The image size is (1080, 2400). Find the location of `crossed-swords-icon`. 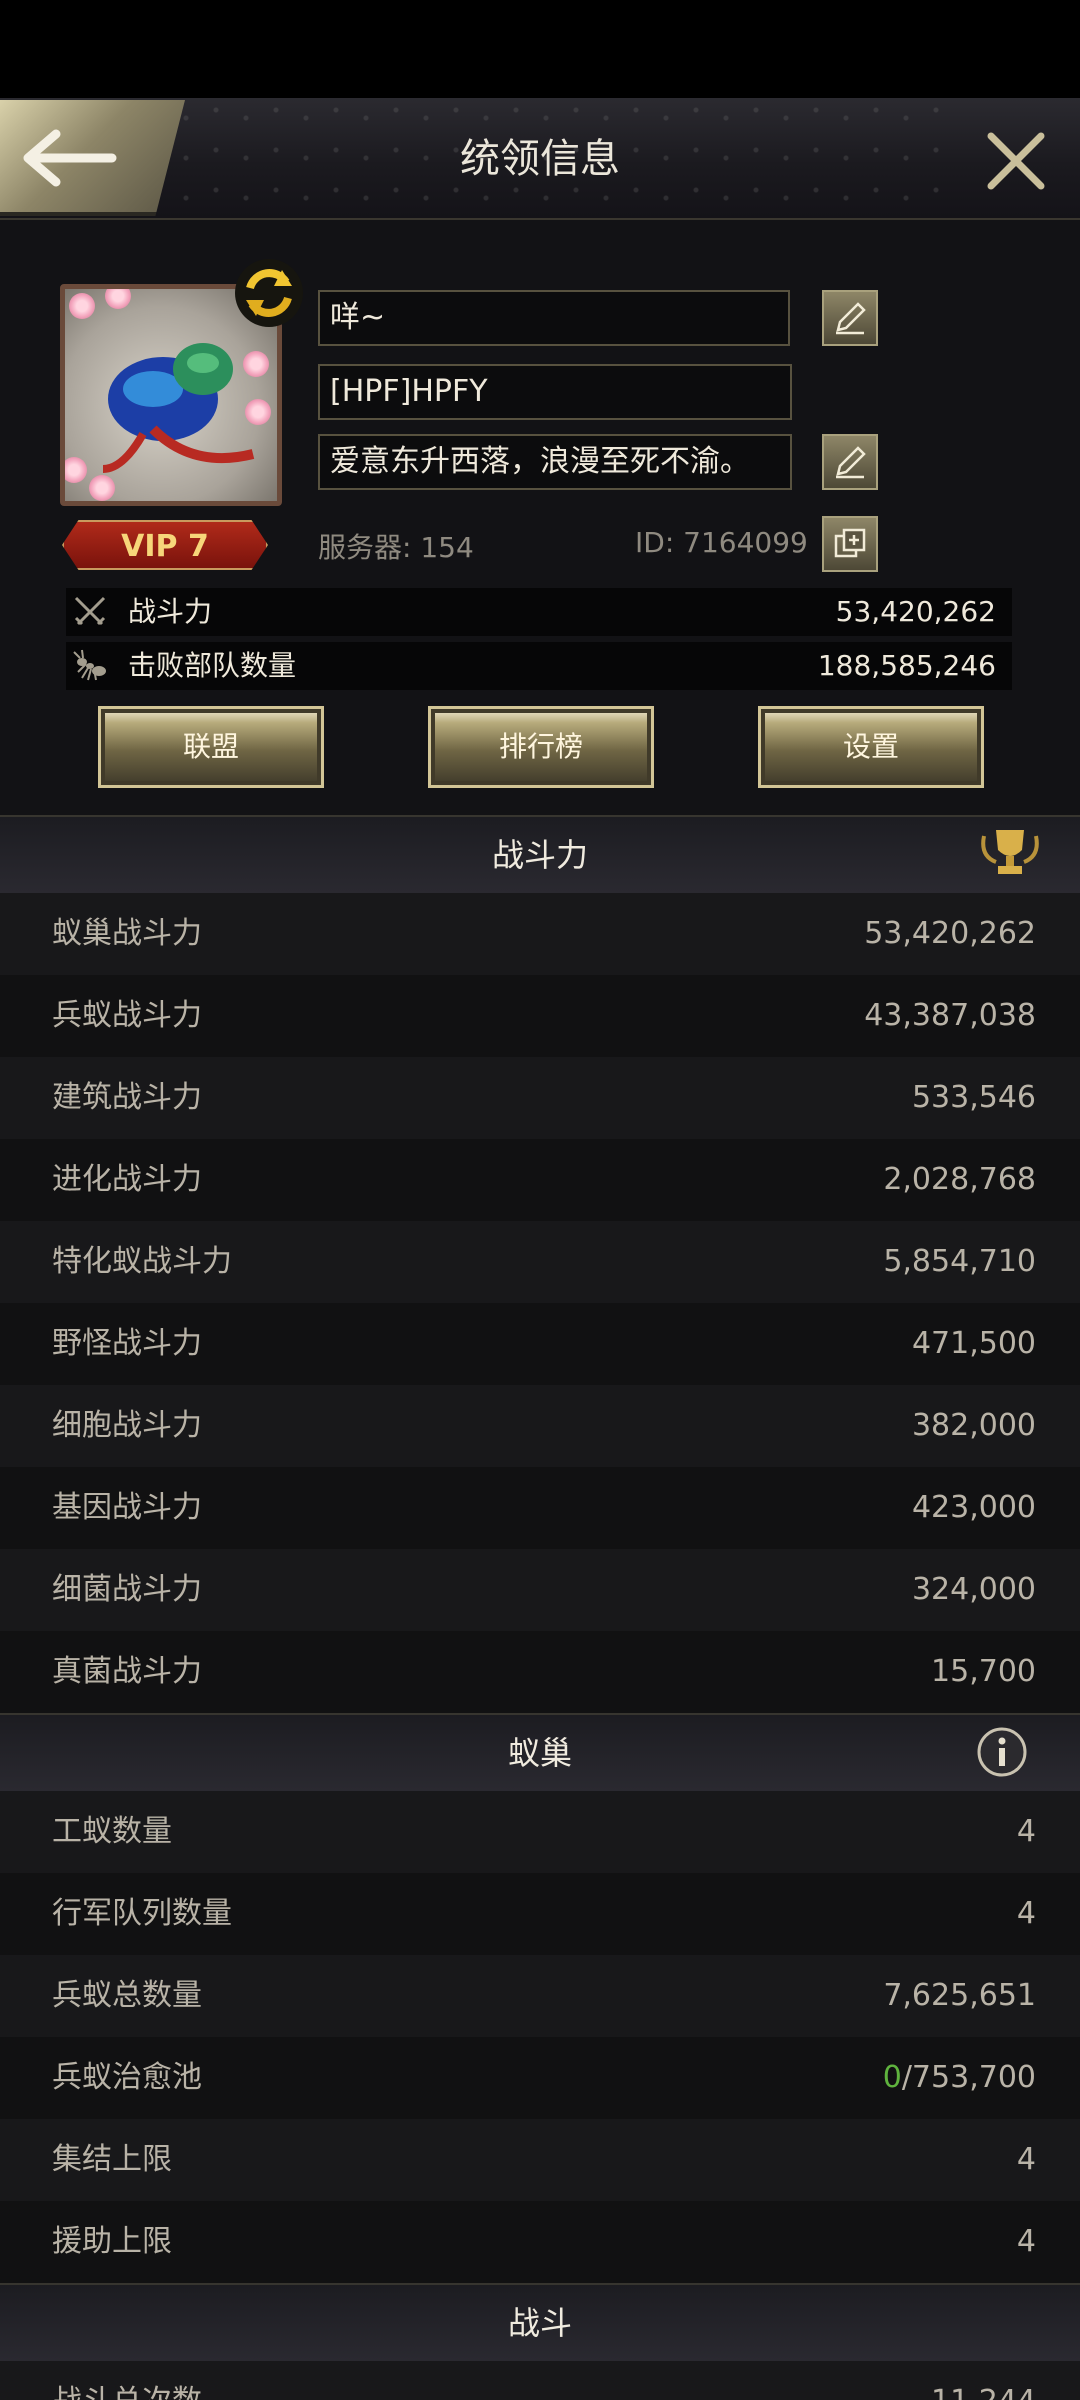

crossed-swords-icon is located at coordinates (90, 611).